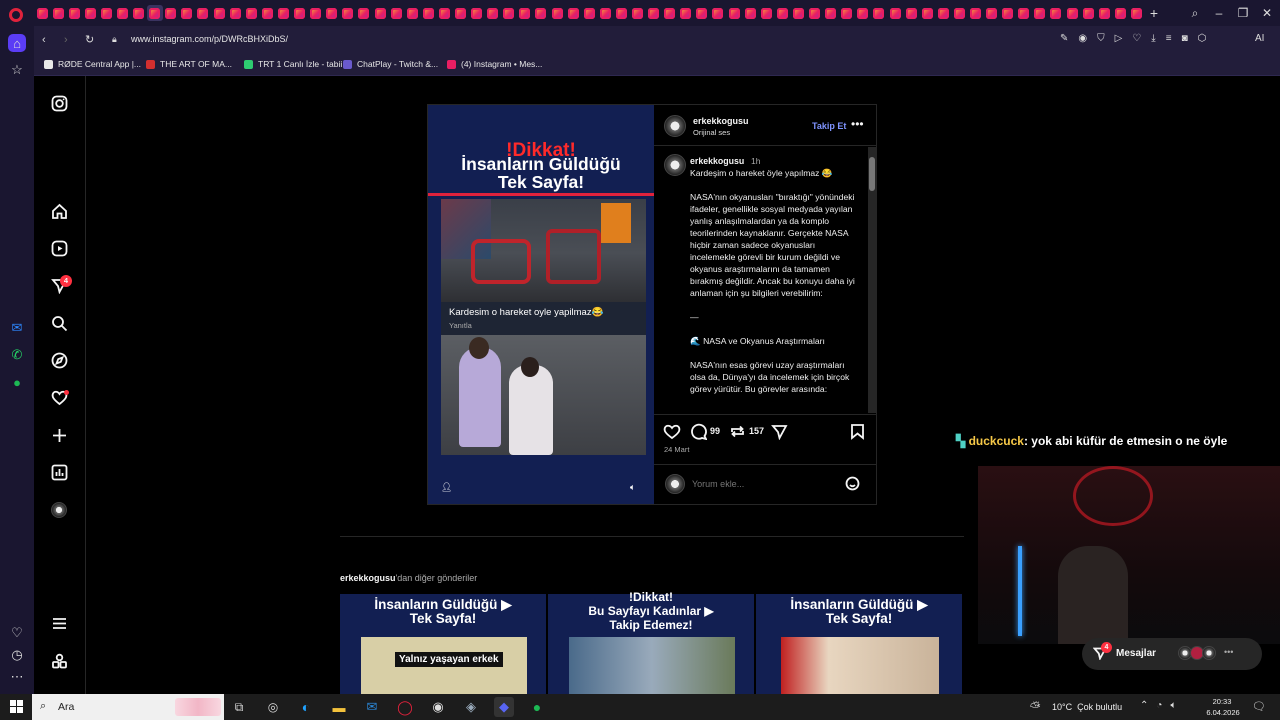 The height and width of the screenshot is (720, 1280). Describe the element at coordinates (872, 174) in the screenshot. I see `scrollbar-thumb` at that location.